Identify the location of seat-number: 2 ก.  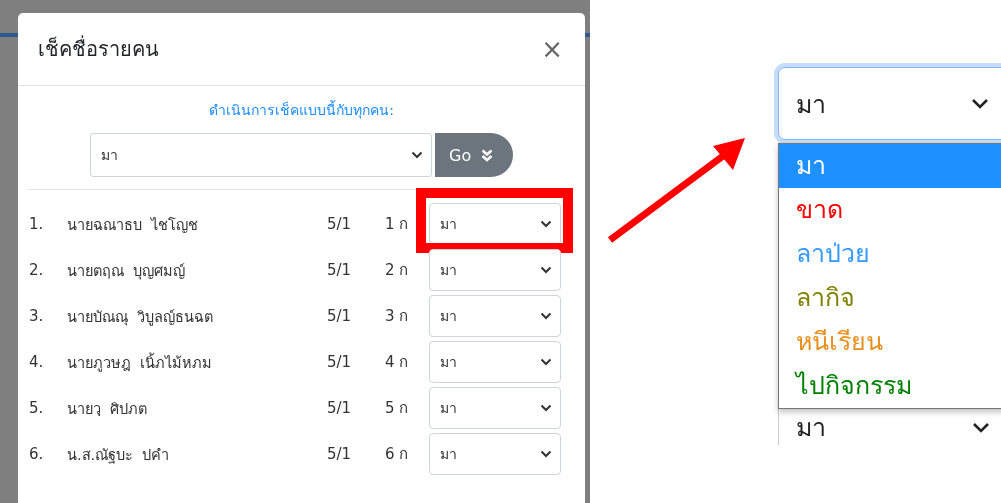
(397, 270).